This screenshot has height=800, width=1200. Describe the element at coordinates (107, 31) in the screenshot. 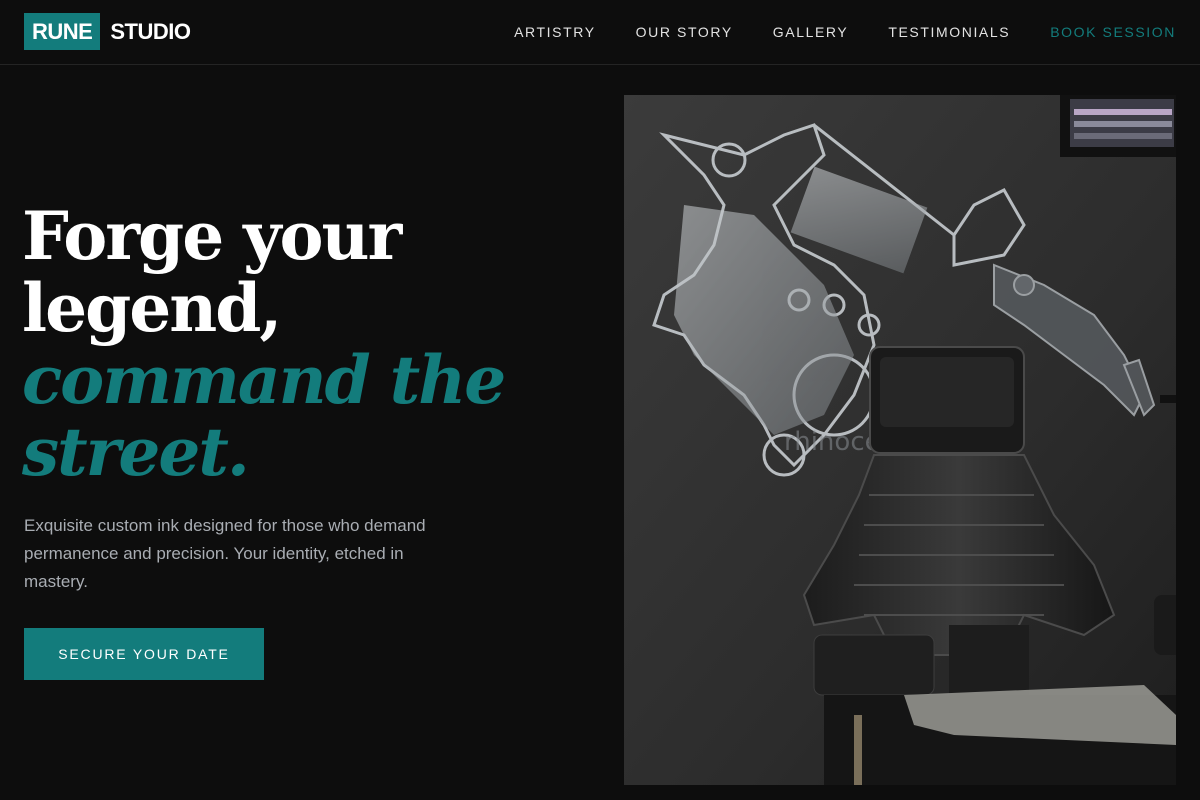

I see `logo: RUNE STUDIO` at that location.